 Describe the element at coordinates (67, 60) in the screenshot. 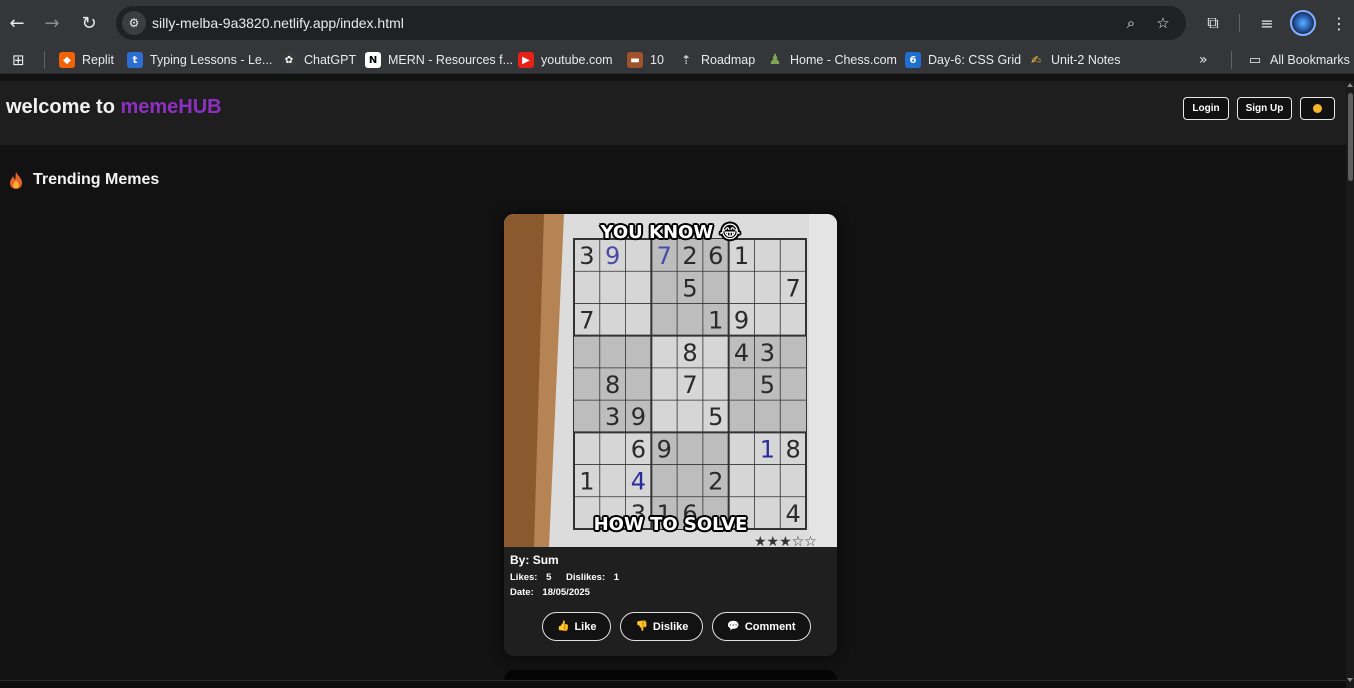

I see `replit-icon: ◆` at that location.